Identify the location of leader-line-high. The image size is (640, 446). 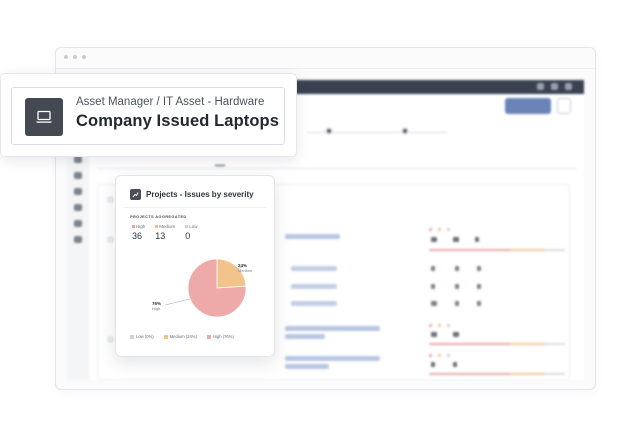
(177, 302).